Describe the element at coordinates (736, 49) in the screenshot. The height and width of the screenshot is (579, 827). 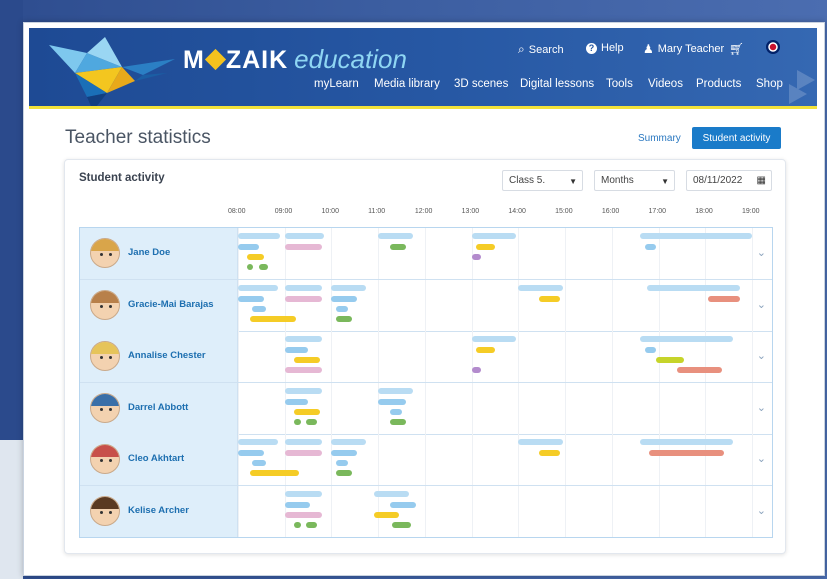
I see `cart-button: 🛒︎` at that location.